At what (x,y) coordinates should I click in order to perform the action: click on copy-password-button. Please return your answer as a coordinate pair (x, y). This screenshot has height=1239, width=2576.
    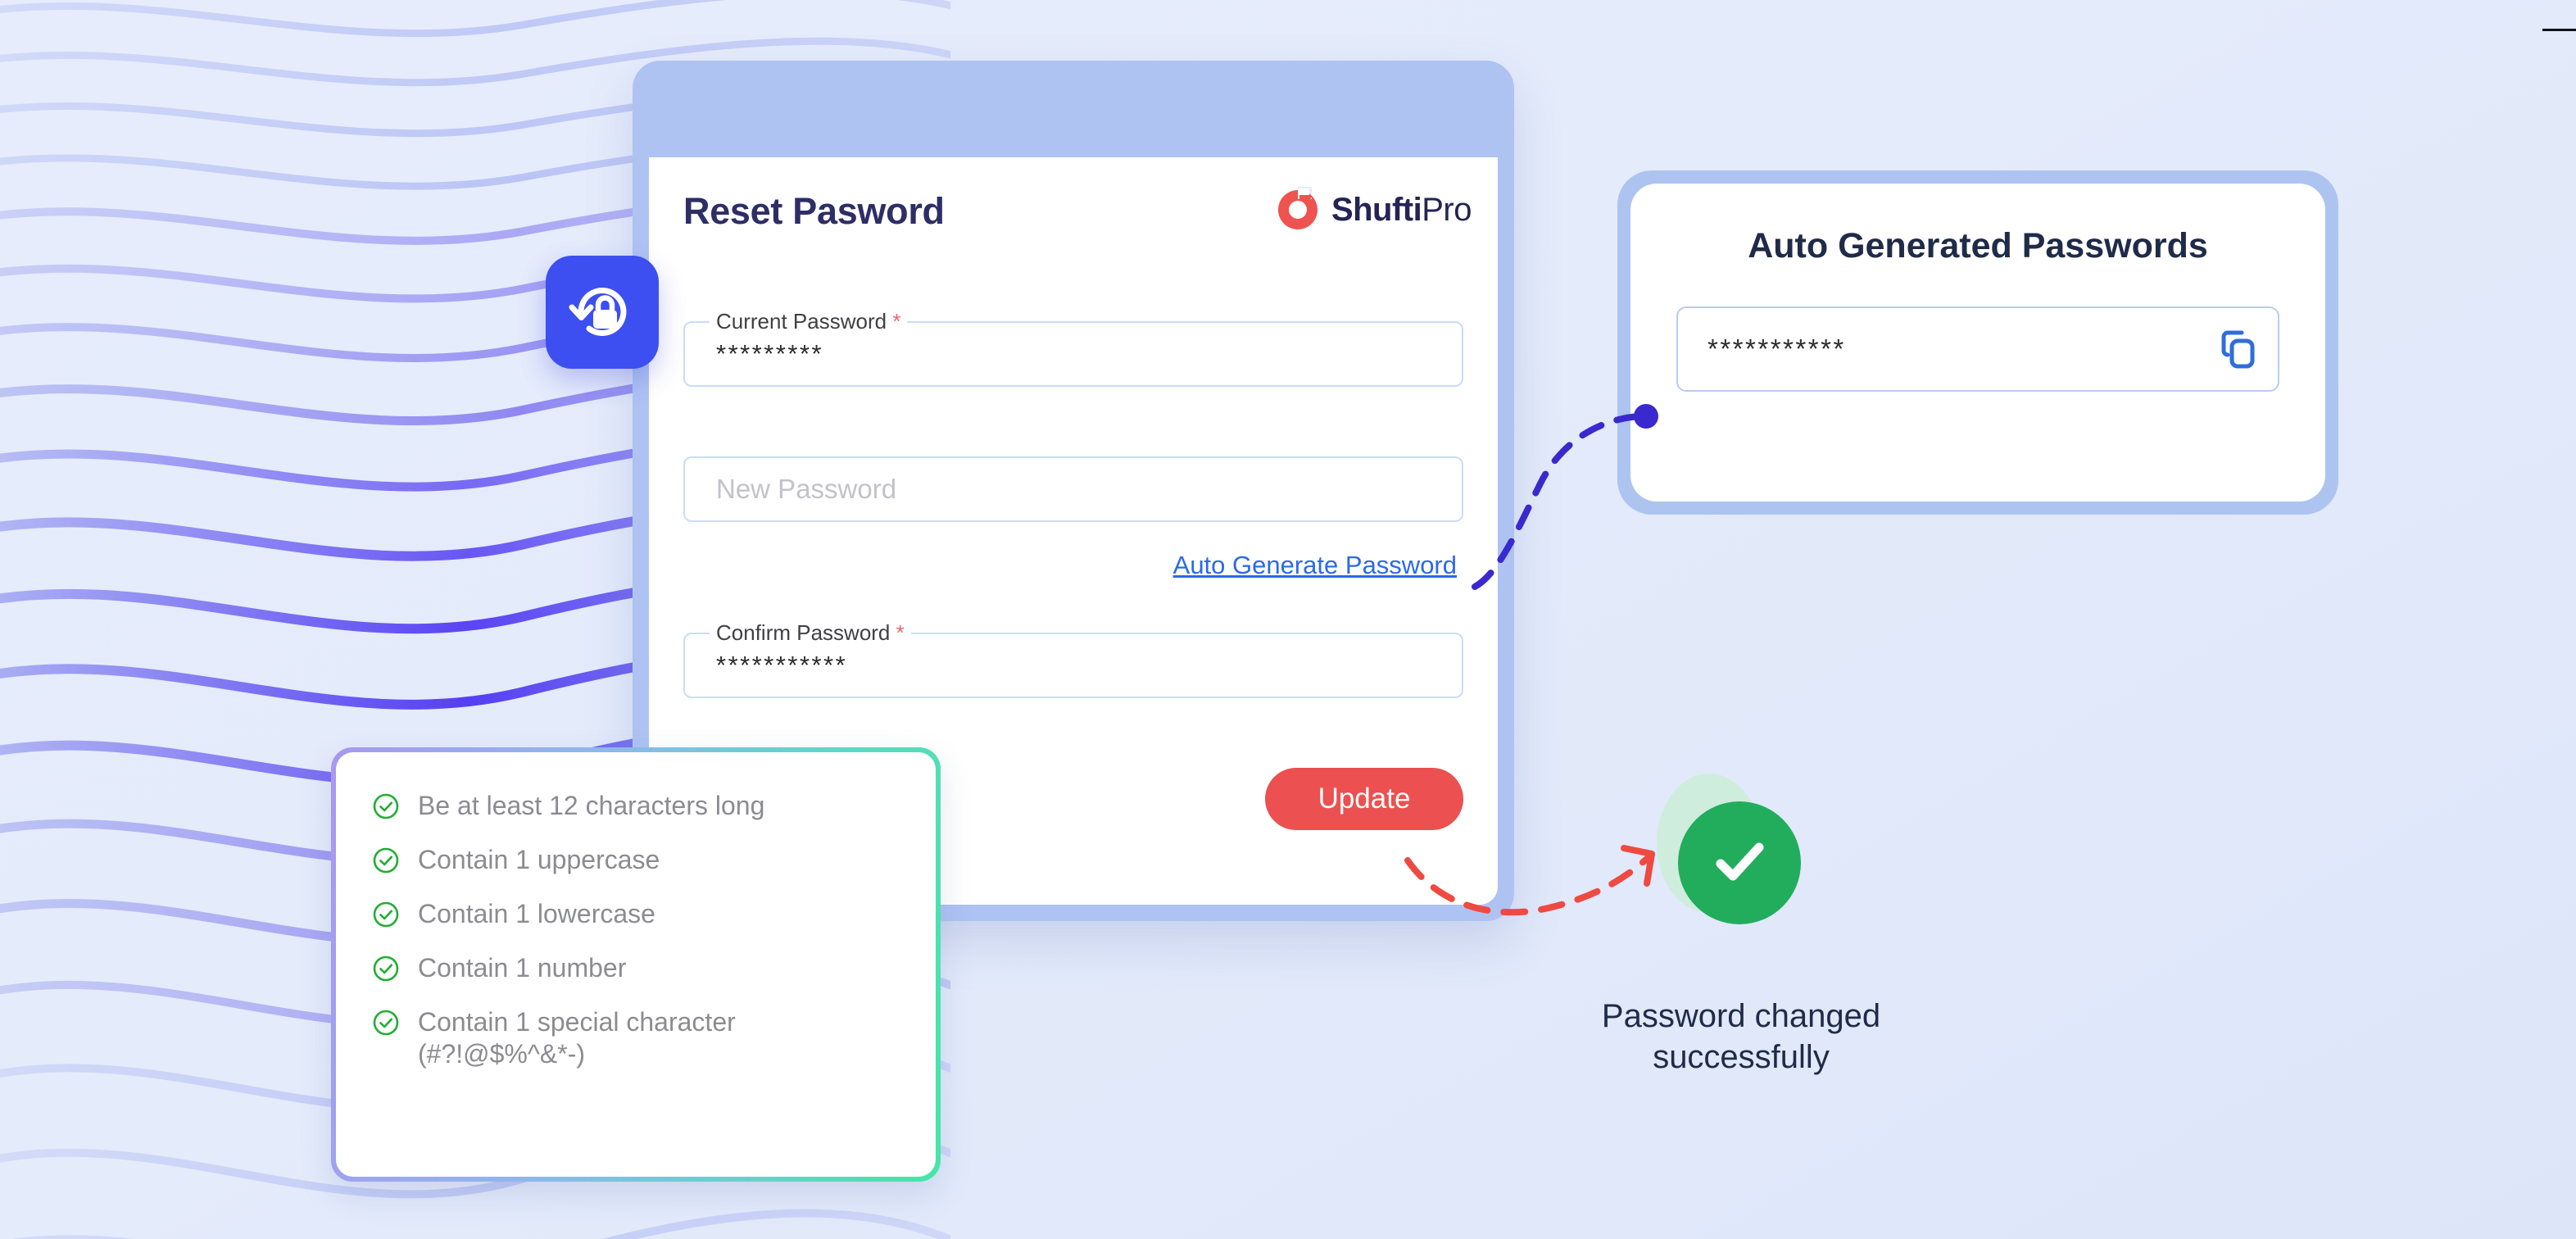
    Looking at the image, I should click on (2235, 349).